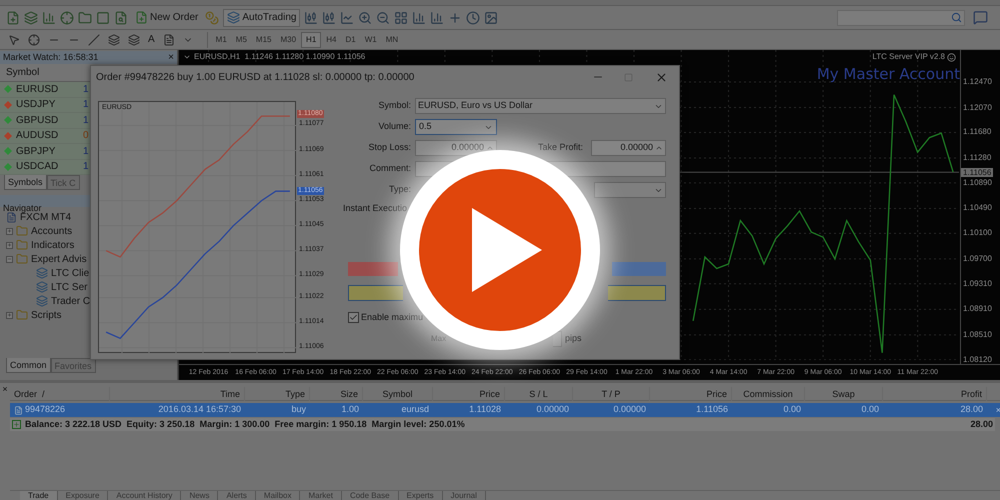 This screenshot has width=1000, height=500. Describe the element at coordinates (394, 127) in the screenshot. I see `field-label: Volume:` at that location.